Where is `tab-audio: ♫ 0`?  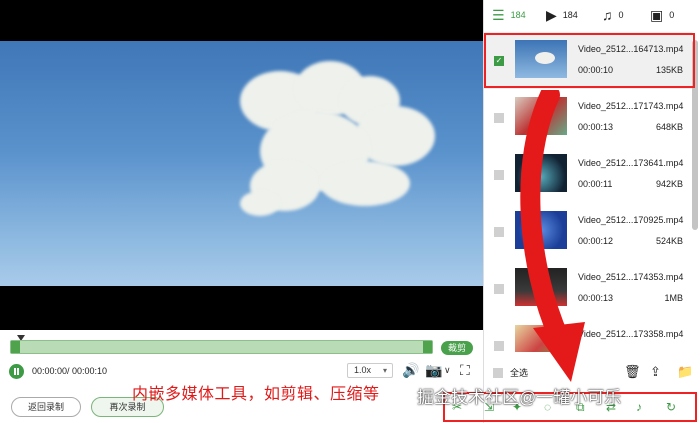 tab-audio: ♫ 0 is located at coordinates (613, 15).